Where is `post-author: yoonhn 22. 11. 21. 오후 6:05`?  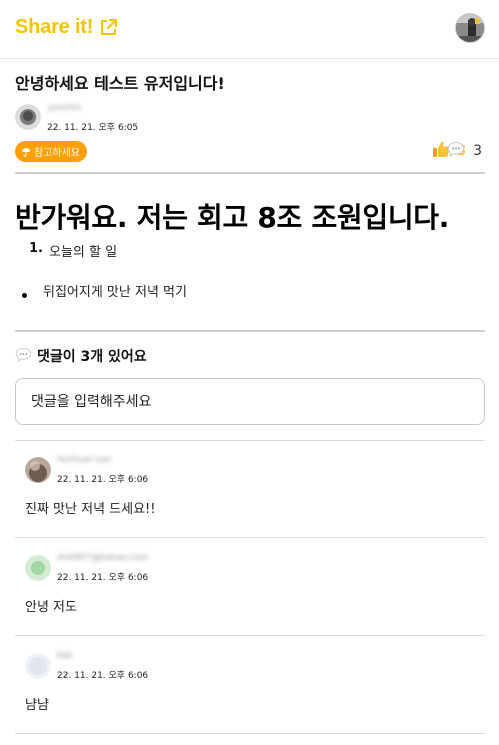 post-author: yoonhn 22. 11. 21. 오후 6:05 is located at coordinates (165, 118).